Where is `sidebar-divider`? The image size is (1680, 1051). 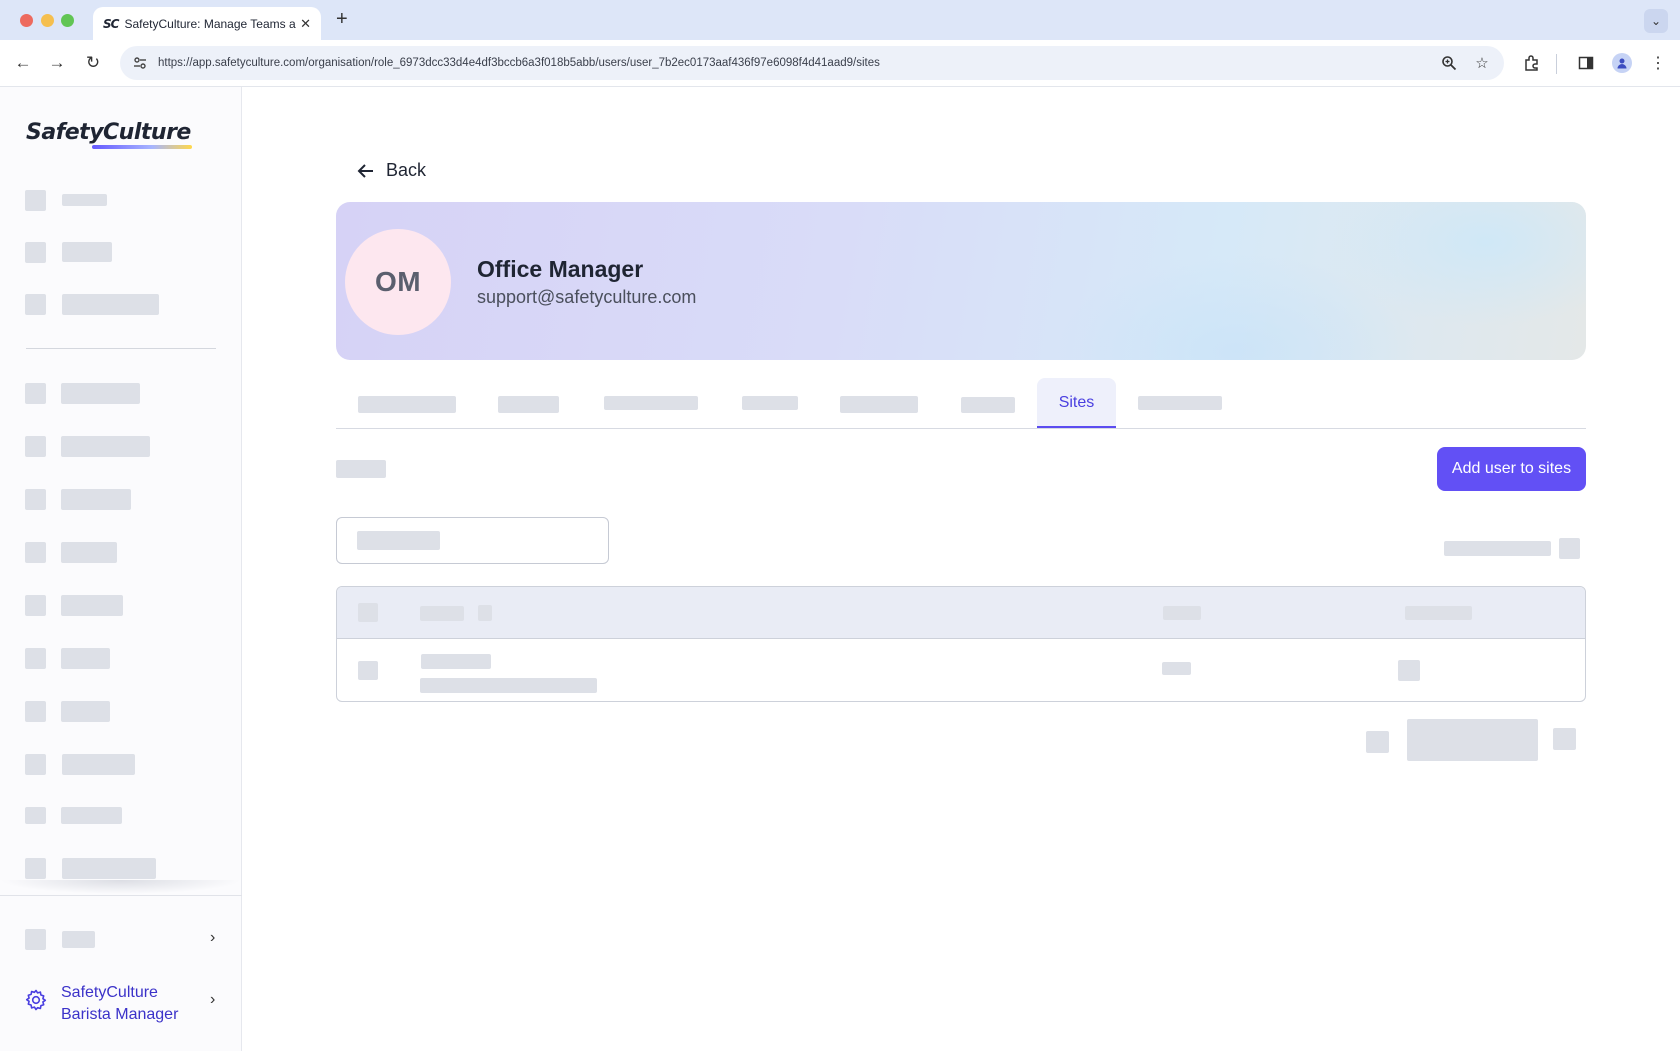 sidebar-divider is located at coordinates (121, 348).